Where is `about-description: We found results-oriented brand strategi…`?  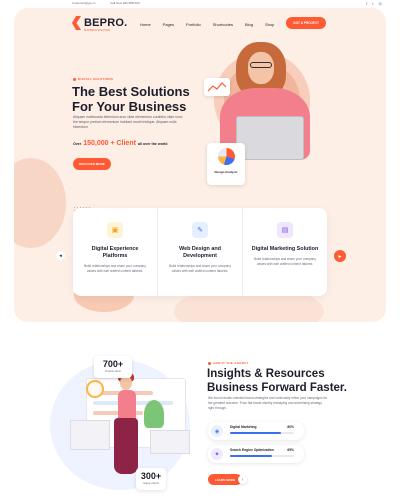 about-description: We found results-oriented brand strategi… is located at coordinates (268, 403).